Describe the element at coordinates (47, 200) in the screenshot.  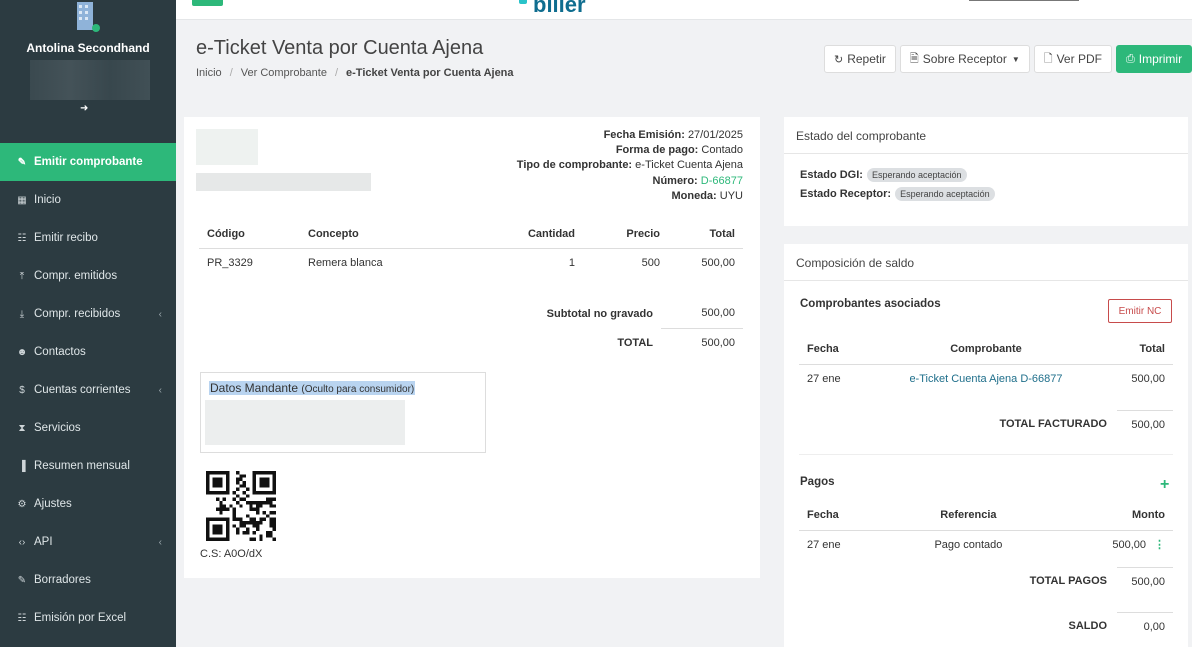
I see `sidebar-item-label: Inicio` at that location.